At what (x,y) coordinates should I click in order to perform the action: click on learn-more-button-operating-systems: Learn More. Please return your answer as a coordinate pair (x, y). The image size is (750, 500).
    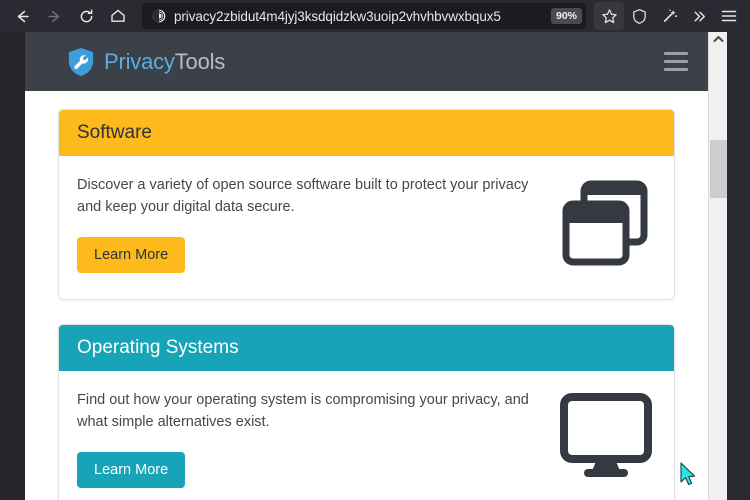
    Looking at the image, I should click on (131, 469).